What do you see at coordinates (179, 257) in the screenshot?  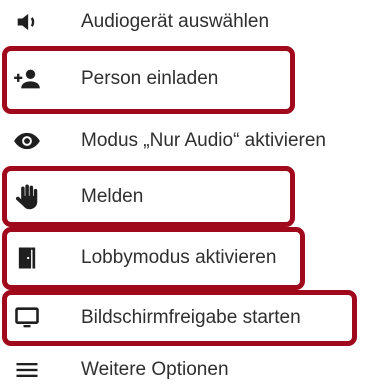 I see `menu-item-label: Lobbymodus aktivieren` at bounding box center [179, 257].